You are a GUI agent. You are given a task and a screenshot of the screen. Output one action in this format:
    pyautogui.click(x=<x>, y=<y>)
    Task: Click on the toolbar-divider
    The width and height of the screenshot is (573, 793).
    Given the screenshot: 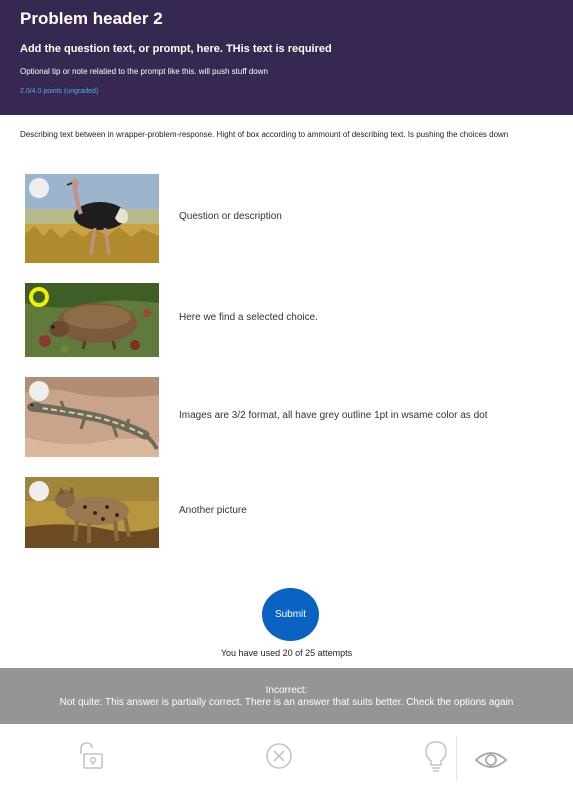 What is the action you would take?
    pyautogui.click(x=456, y=759)
    